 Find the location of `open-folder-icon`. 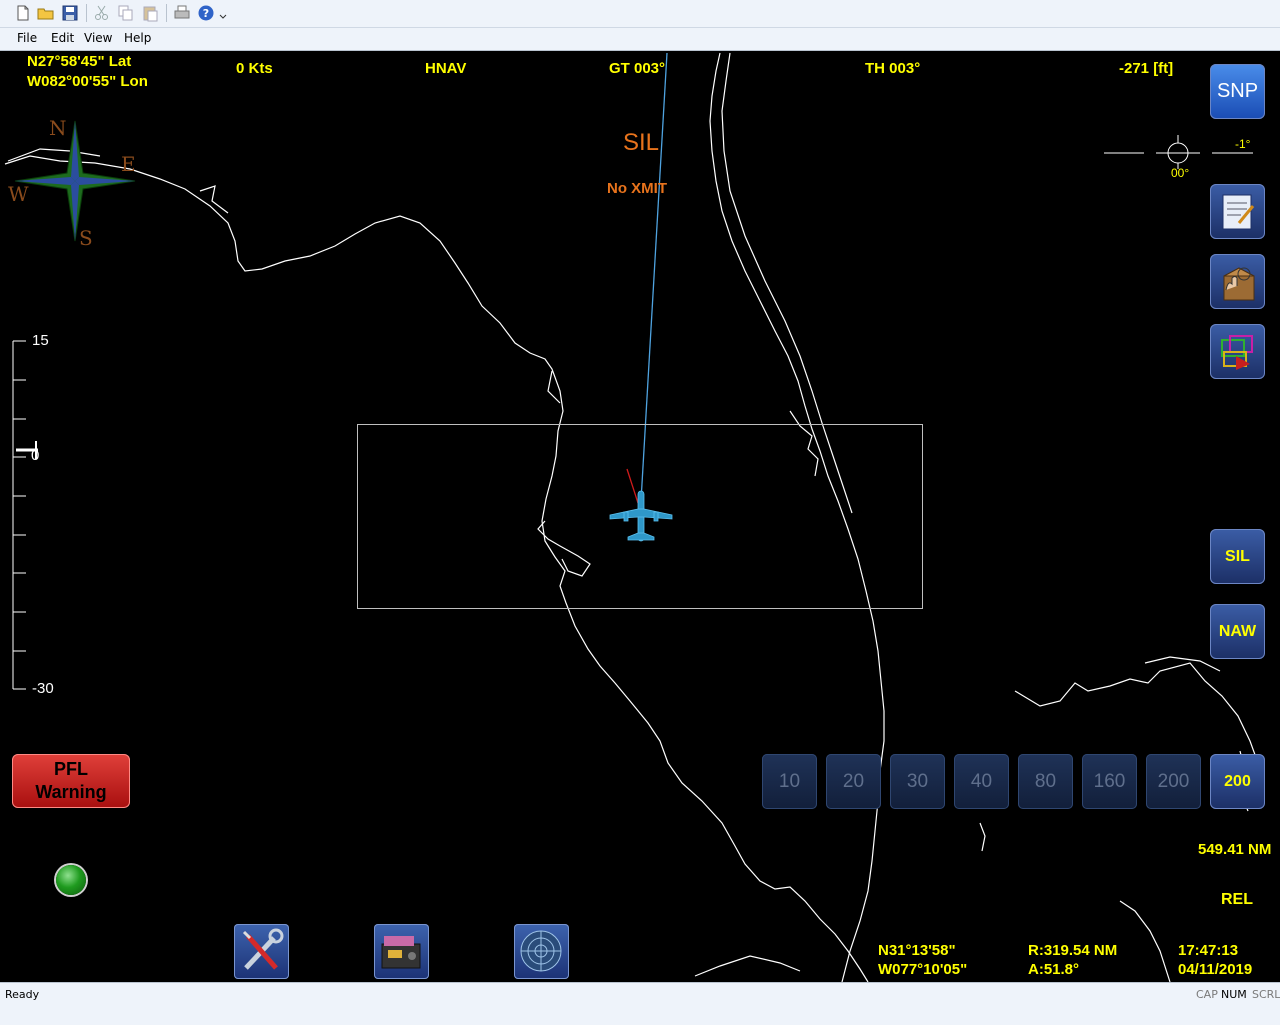

open-folder-icon is located at coordinates (46, 13).